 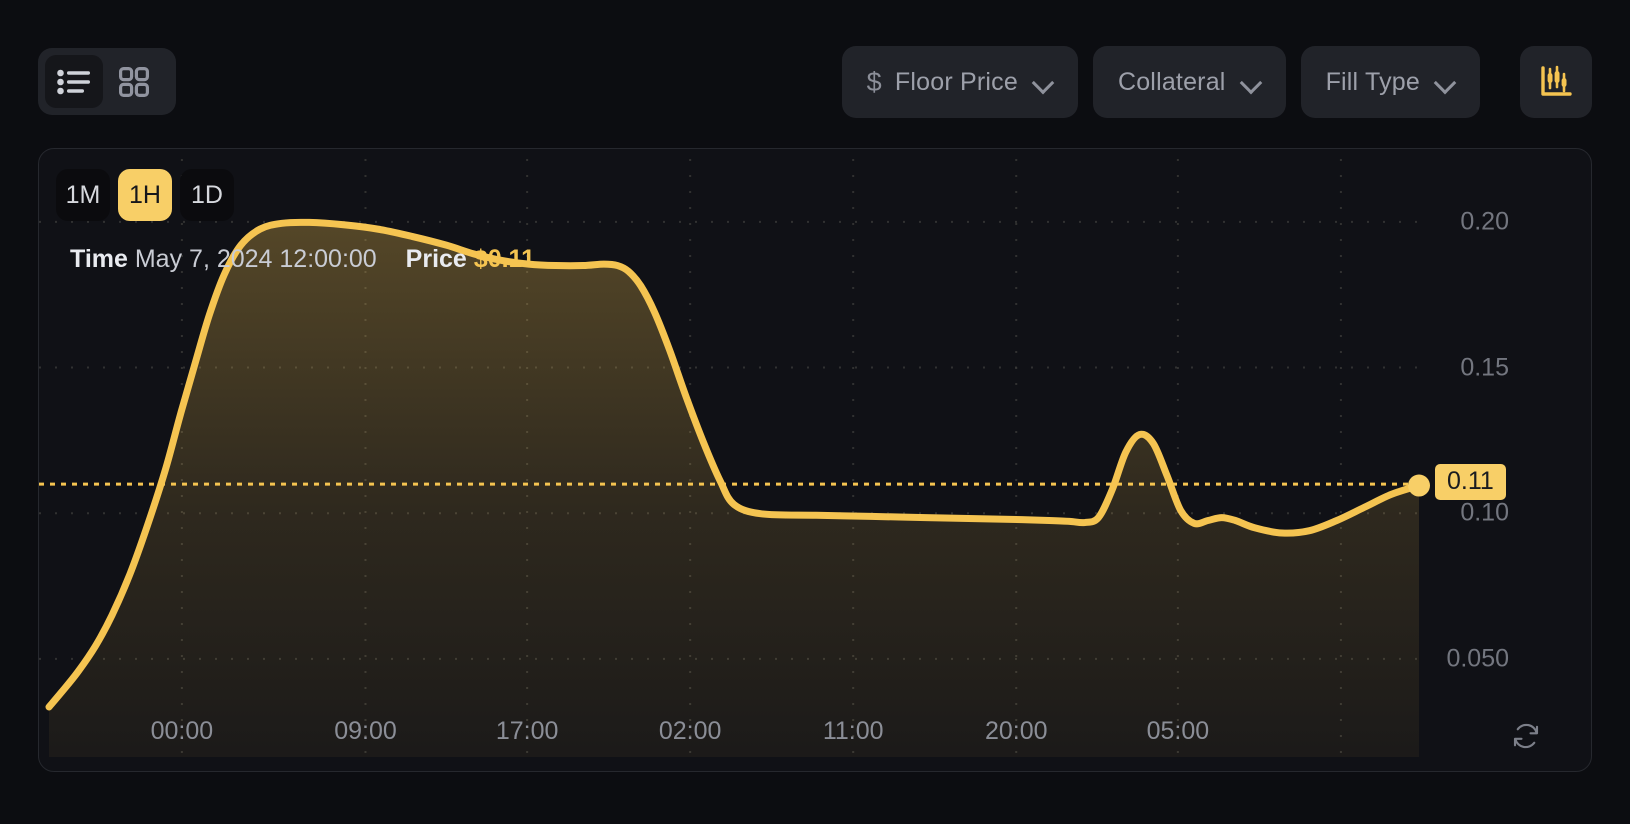 I want to click on list-view-button, so click(x=74, y=81).